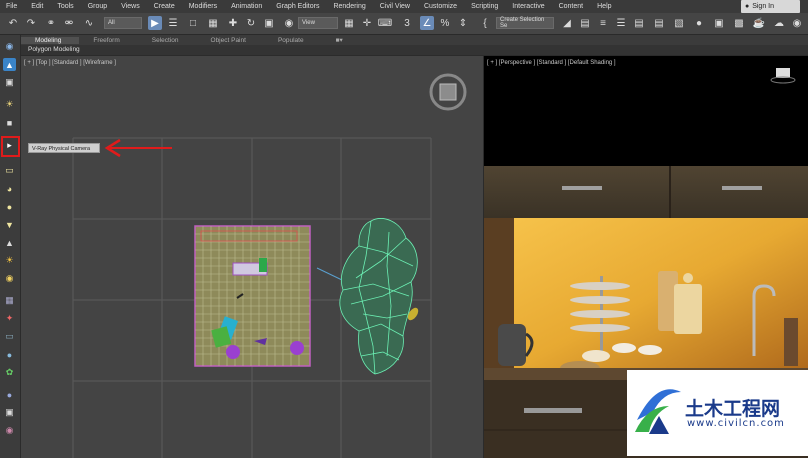 The height and width of the screenshot is (458, 808). I want to click on menu-file: File, so click(12, 6).